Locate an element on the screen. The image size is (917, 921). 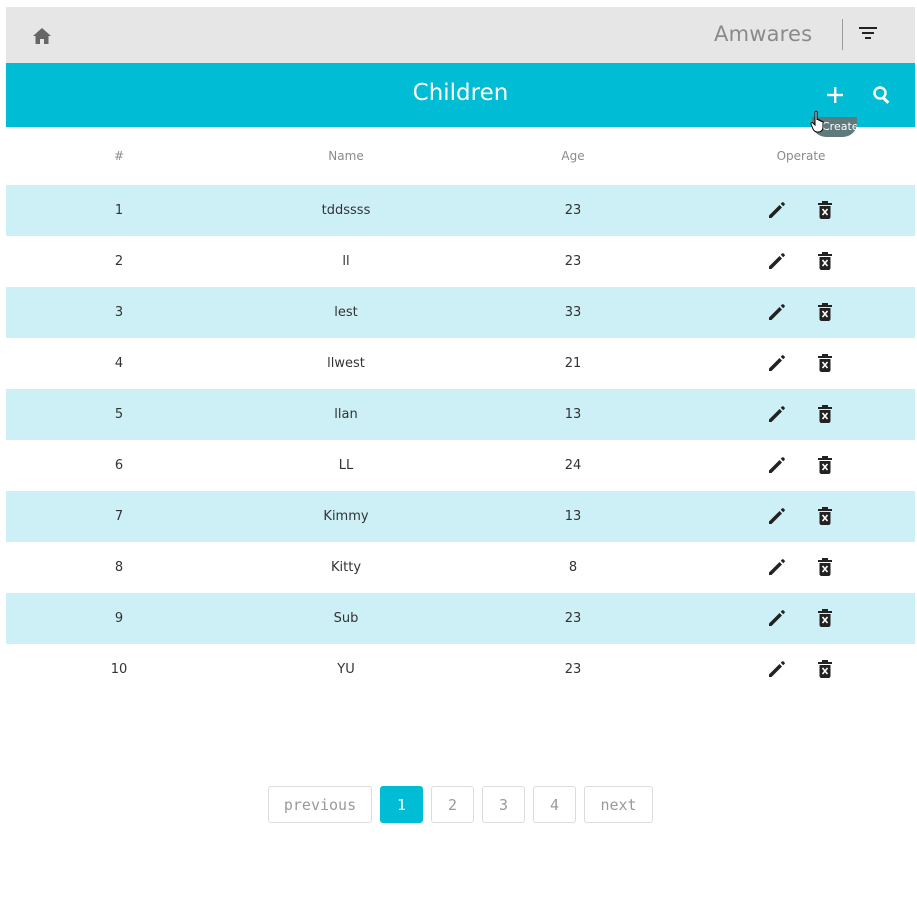
cell-index: 8 is located at coordinates (119, 567).